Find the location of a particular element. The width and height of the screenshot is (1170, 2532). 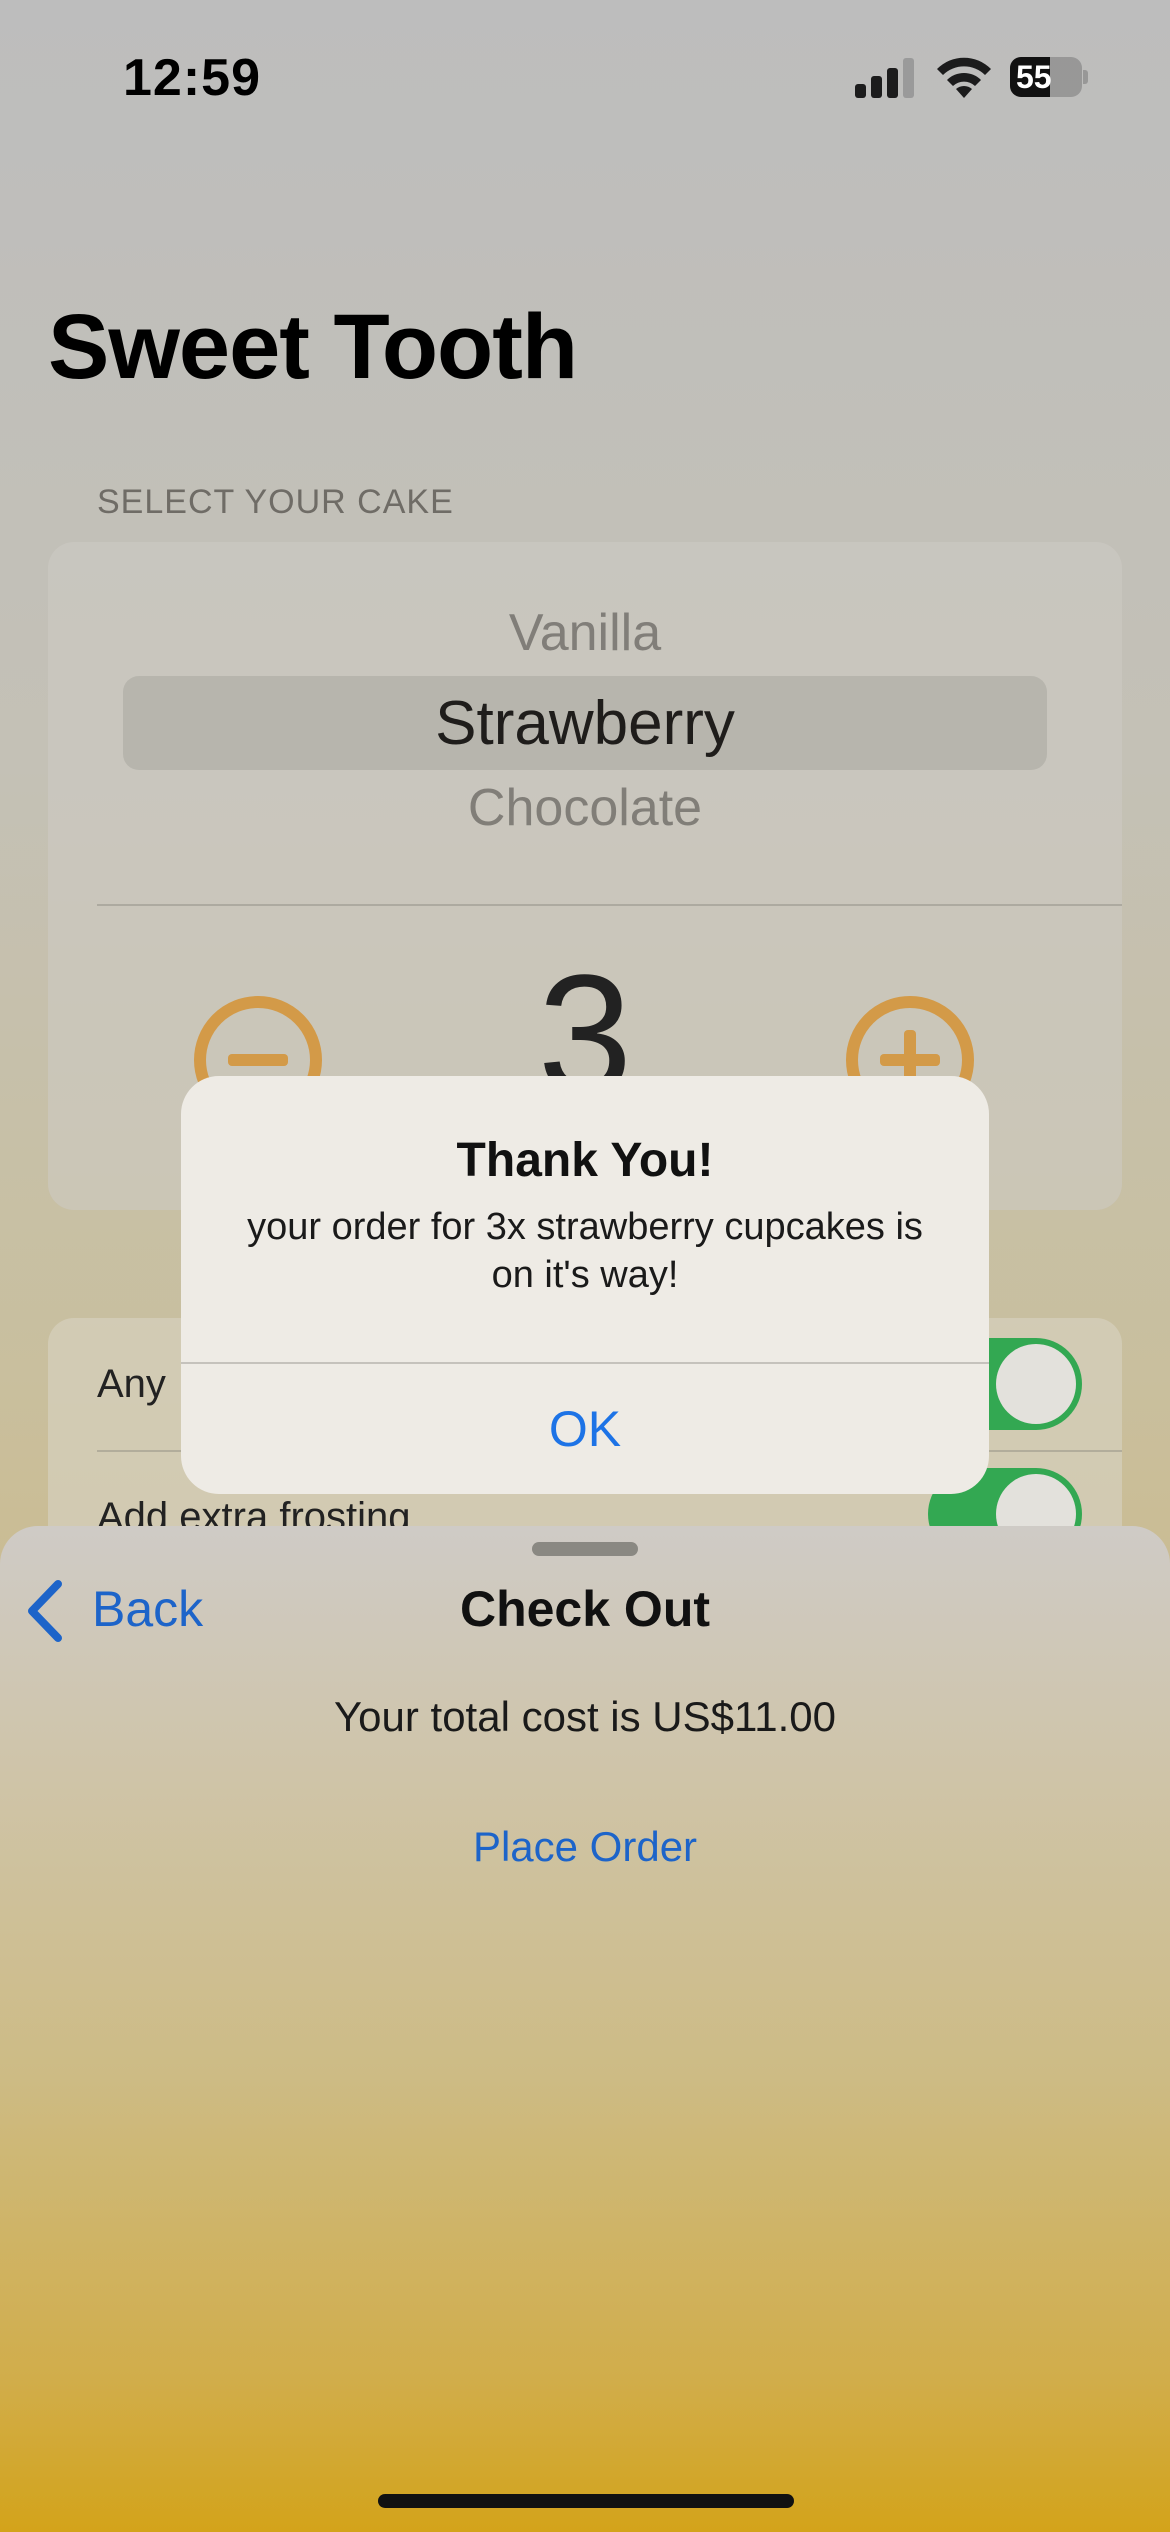

divider is located at coordinates (609, 905).